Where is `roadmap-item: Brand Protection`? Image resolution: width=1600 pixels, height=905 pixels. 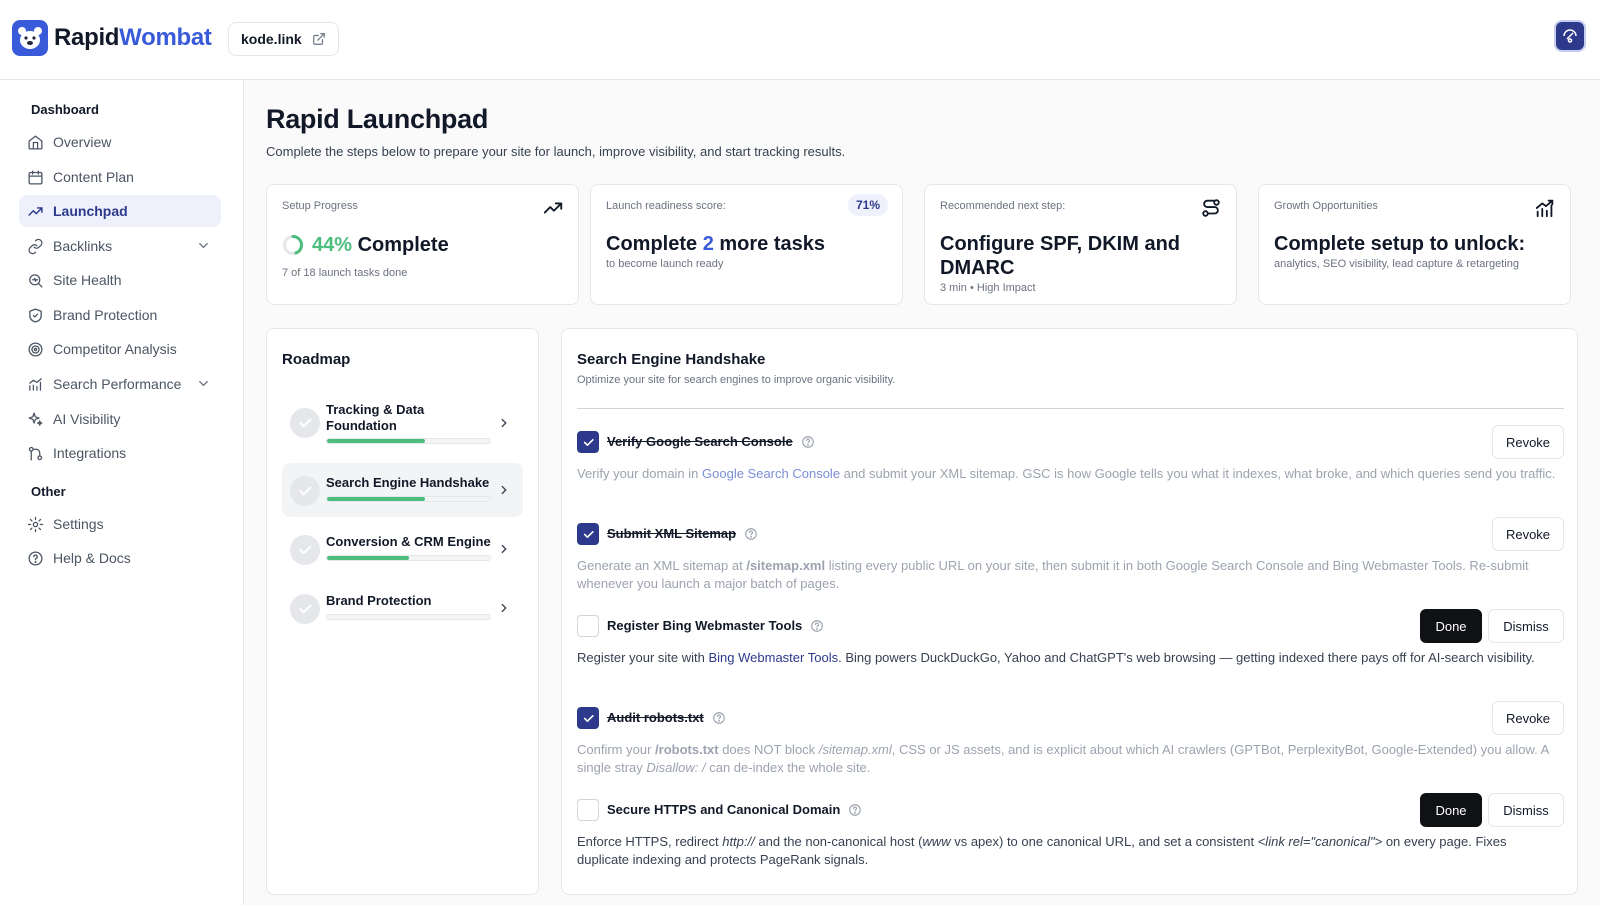 roadmap-item: Brand Protection is located at coordinates (402, 608).